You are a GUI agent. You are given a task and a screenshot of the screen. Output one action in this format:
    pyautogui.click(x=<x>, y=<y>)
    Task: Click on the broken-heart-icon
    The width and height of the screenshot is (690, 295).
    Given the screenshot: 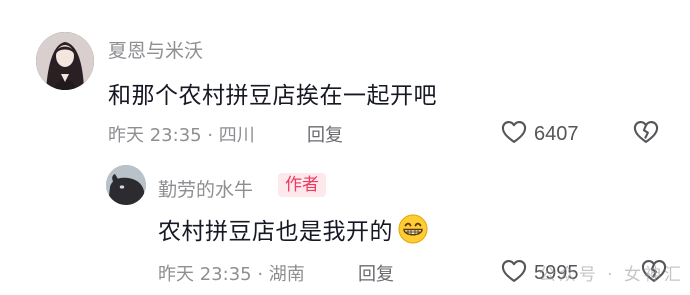 What is the action you would take?
    pyautogui.click(x=646, y=134)
    